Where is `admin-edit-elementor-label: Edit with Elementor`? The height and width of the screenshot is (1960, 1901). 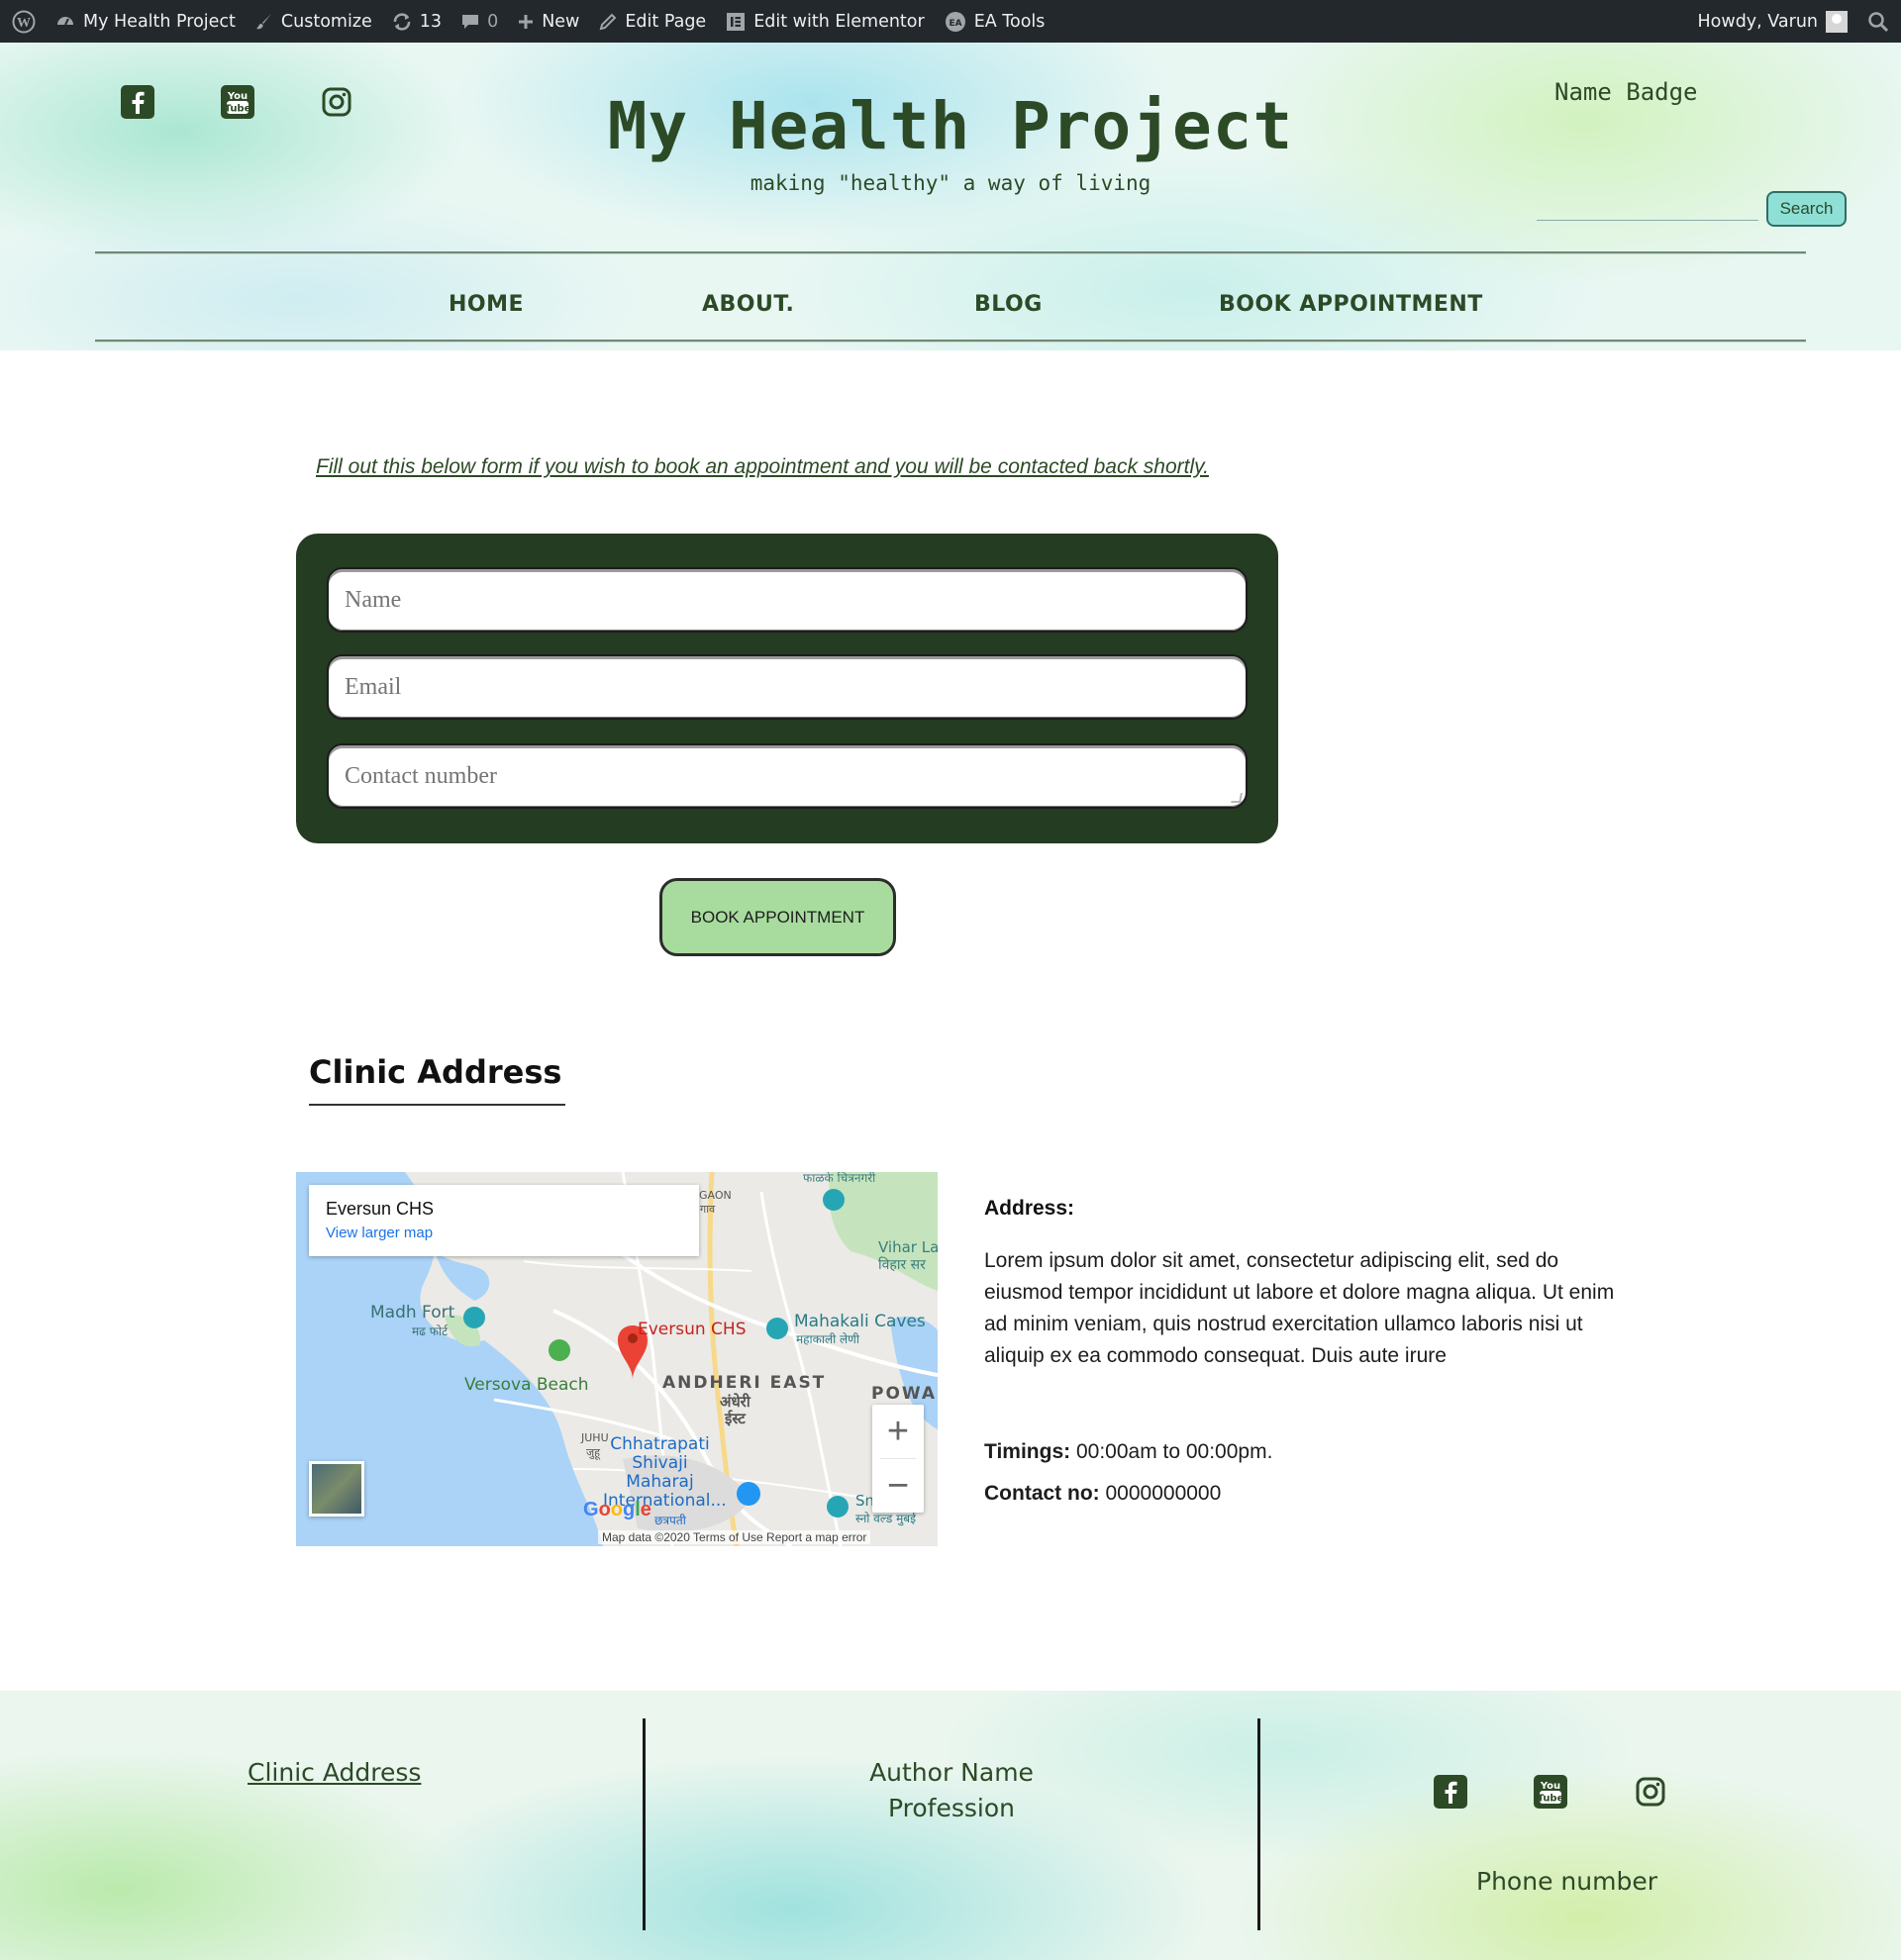 admin-edit-elementor-label: Edit with Elementor is located at coordinates (839, 21).